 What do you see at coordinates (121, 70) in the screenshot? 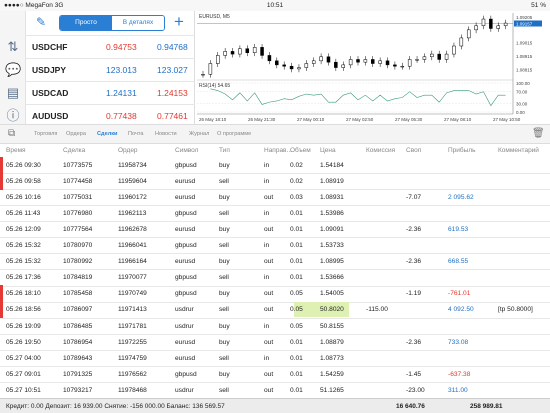
I see `quote-bid: 123.013` at bounding box center [121, 70].